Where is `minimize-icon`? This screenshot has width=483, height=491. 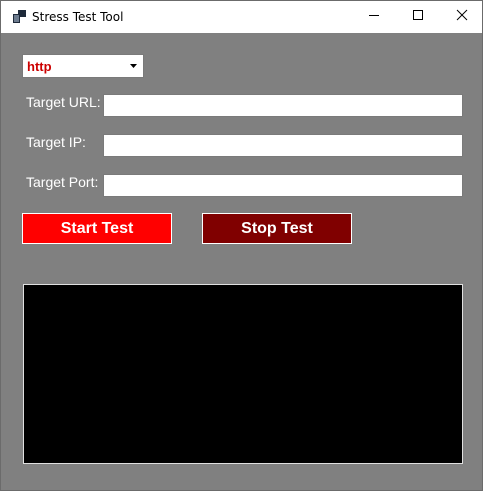 minimize-icon is located at coordinates (374, 17).